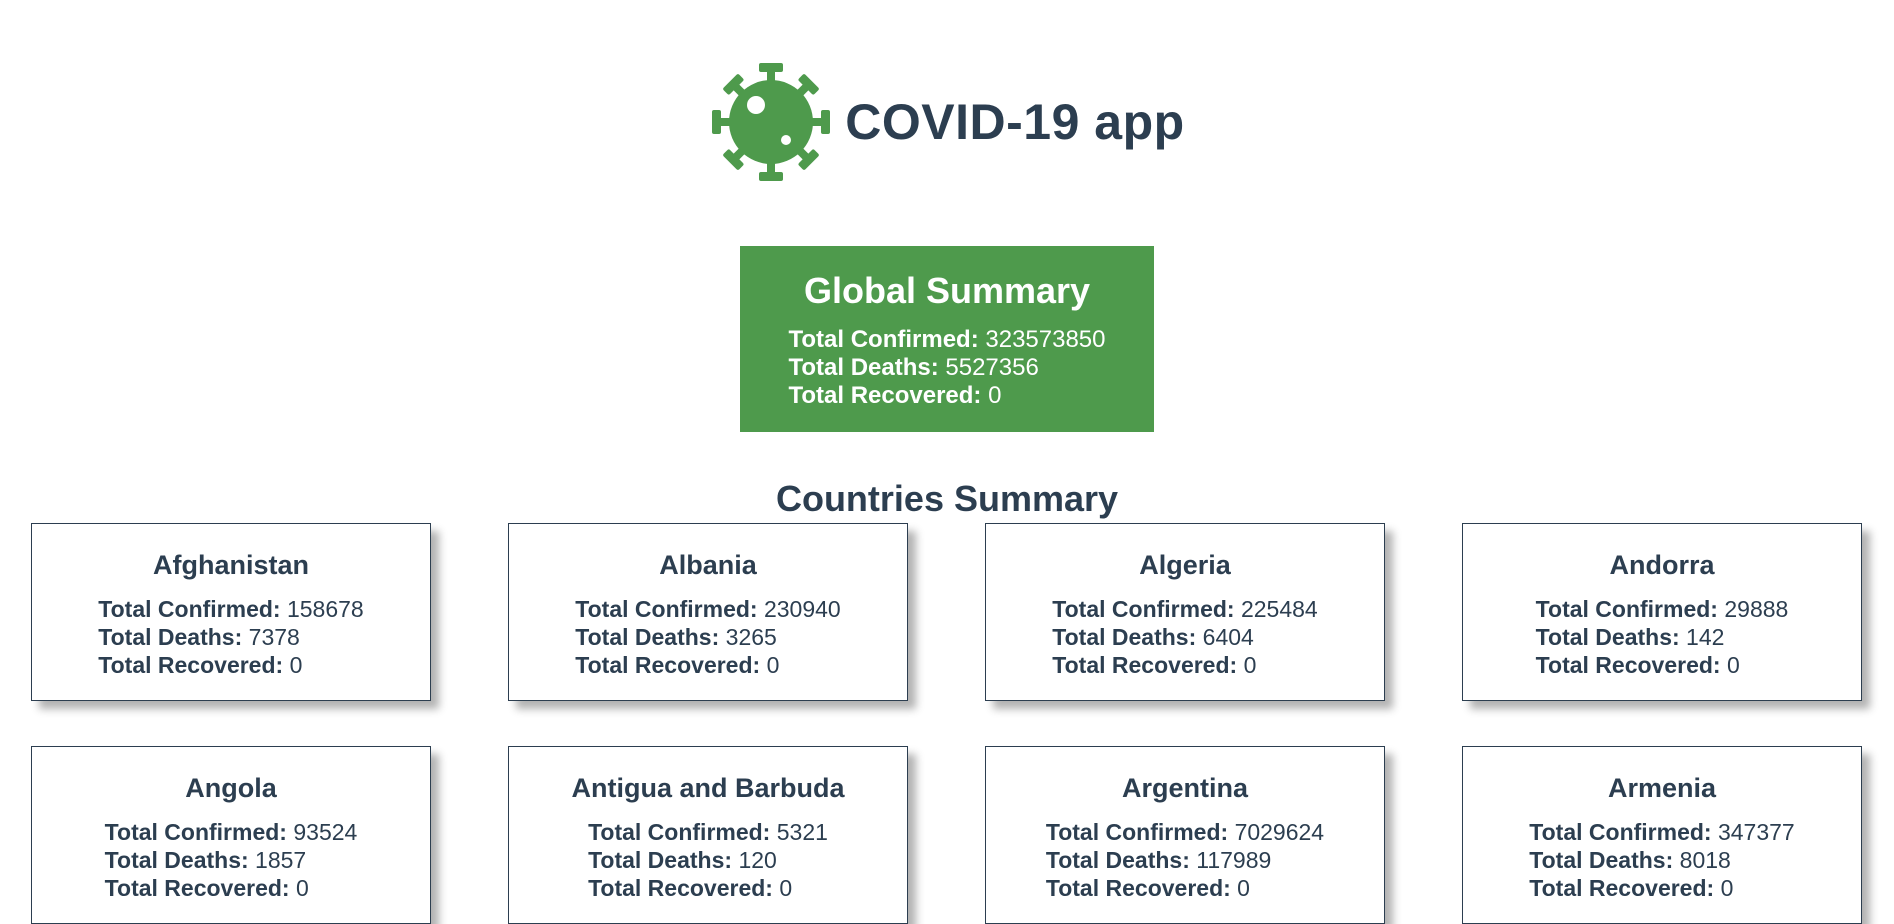 The image size is (1894, 924). I want to click on confirmed-value: 225484, so click(1279, 609).